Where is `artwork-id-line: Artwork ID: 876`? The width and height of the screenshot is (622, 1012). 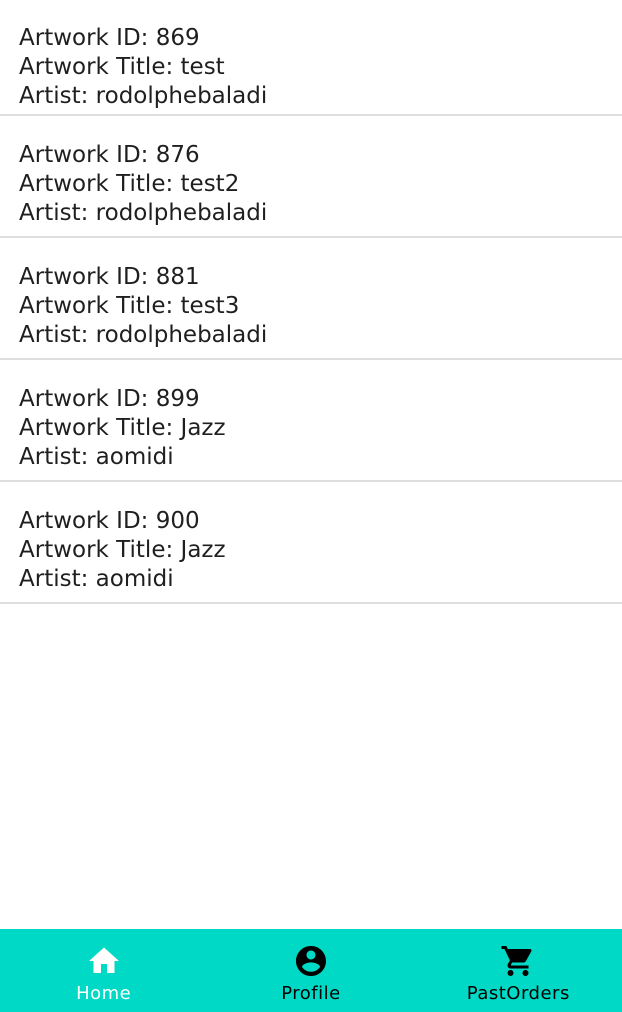 artwork-id-line: Artwork ID: 876 is located at coordinates (320, 155).